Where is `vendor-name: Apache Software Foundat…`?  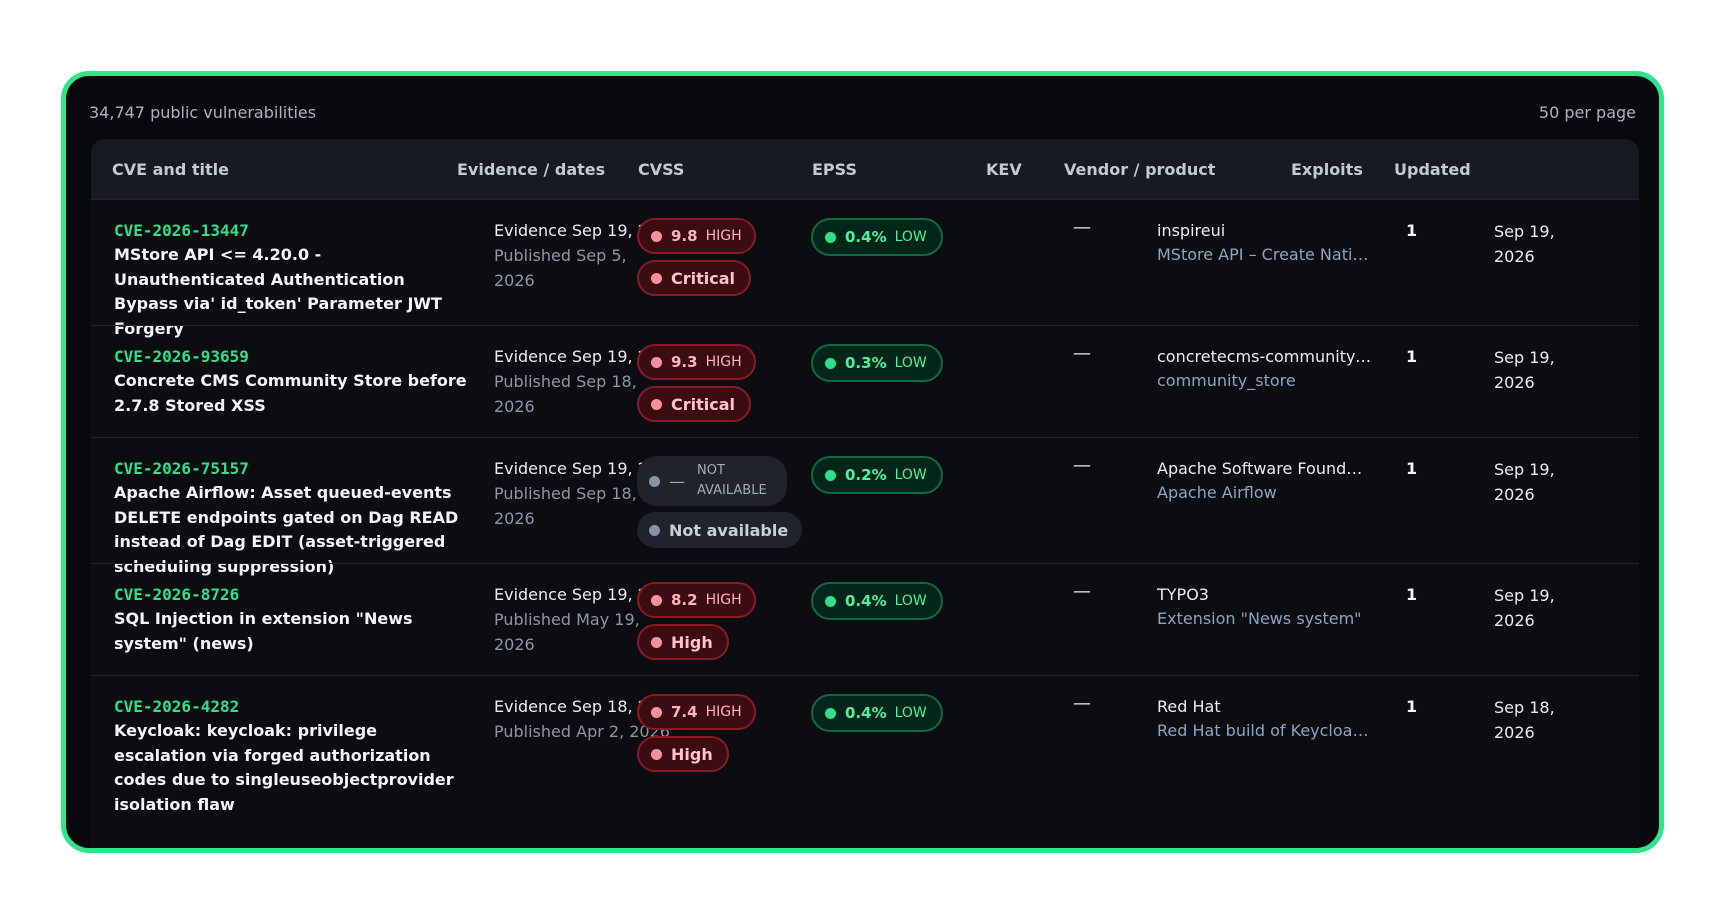
vendor-name: Apache Software Foundat… is located at coordinates (1264, 468).